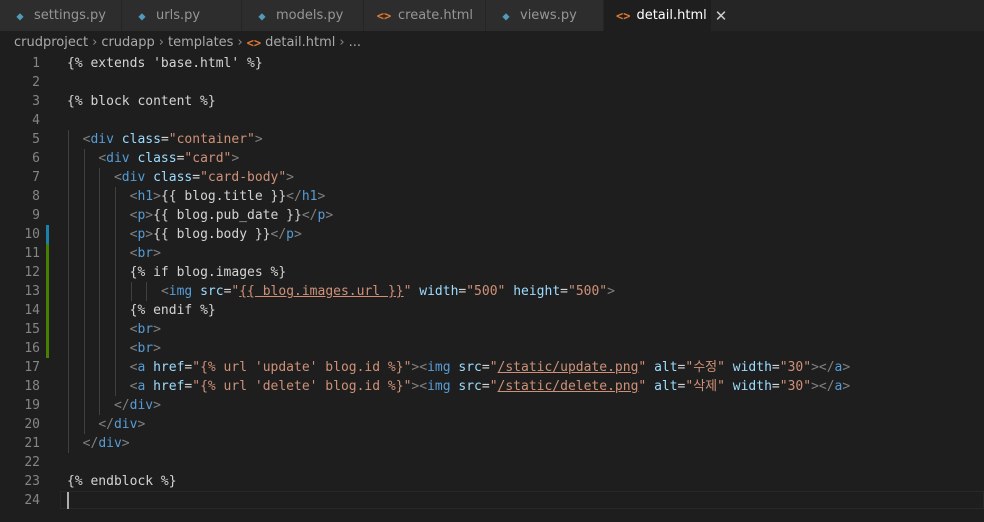 The image size is (984, 522). Describe the element at coordinates (545, 15) in the screenshot. I see `tab-views-py: ◆ views.py` at that location.